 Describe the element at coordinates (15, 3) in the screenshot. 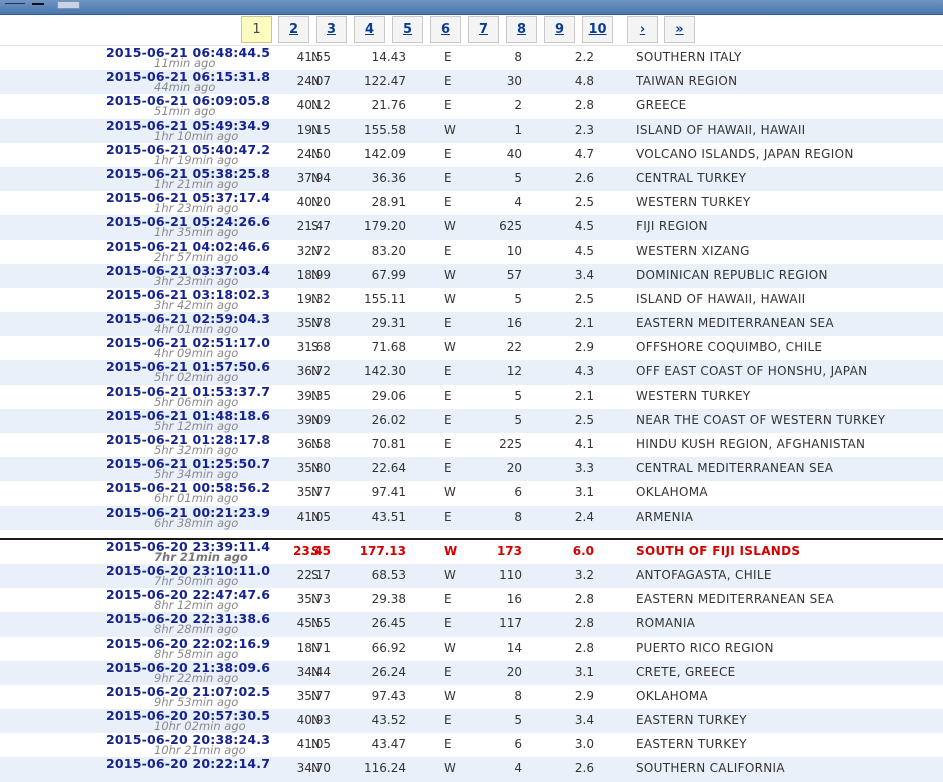

I see `toolbar-line-icon` at that location.